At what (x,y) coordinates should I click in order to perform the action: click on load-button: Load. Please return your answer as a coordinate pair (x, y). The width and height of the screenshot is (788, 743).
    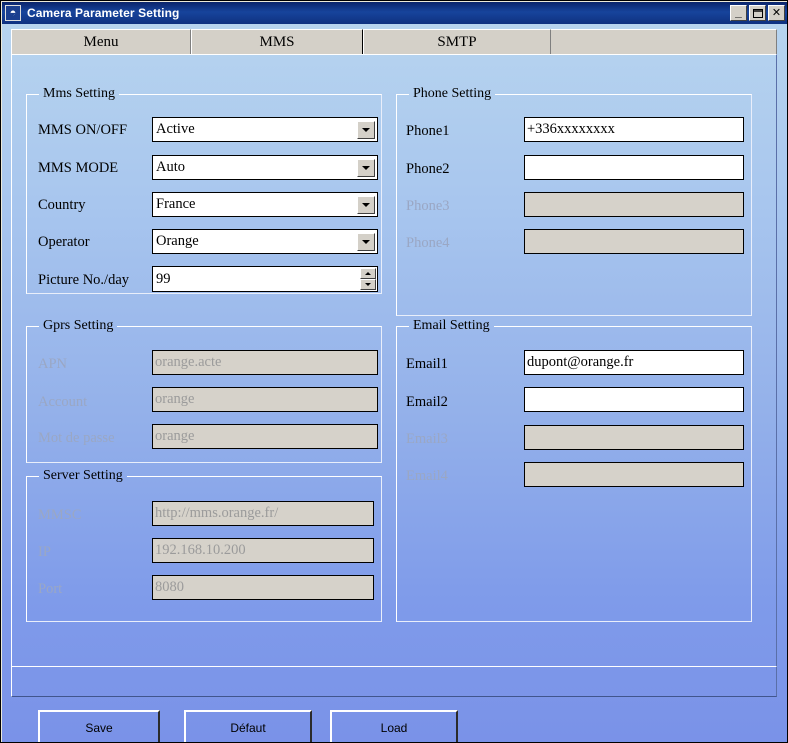
    Looking at the image, I should click on (394, 726).